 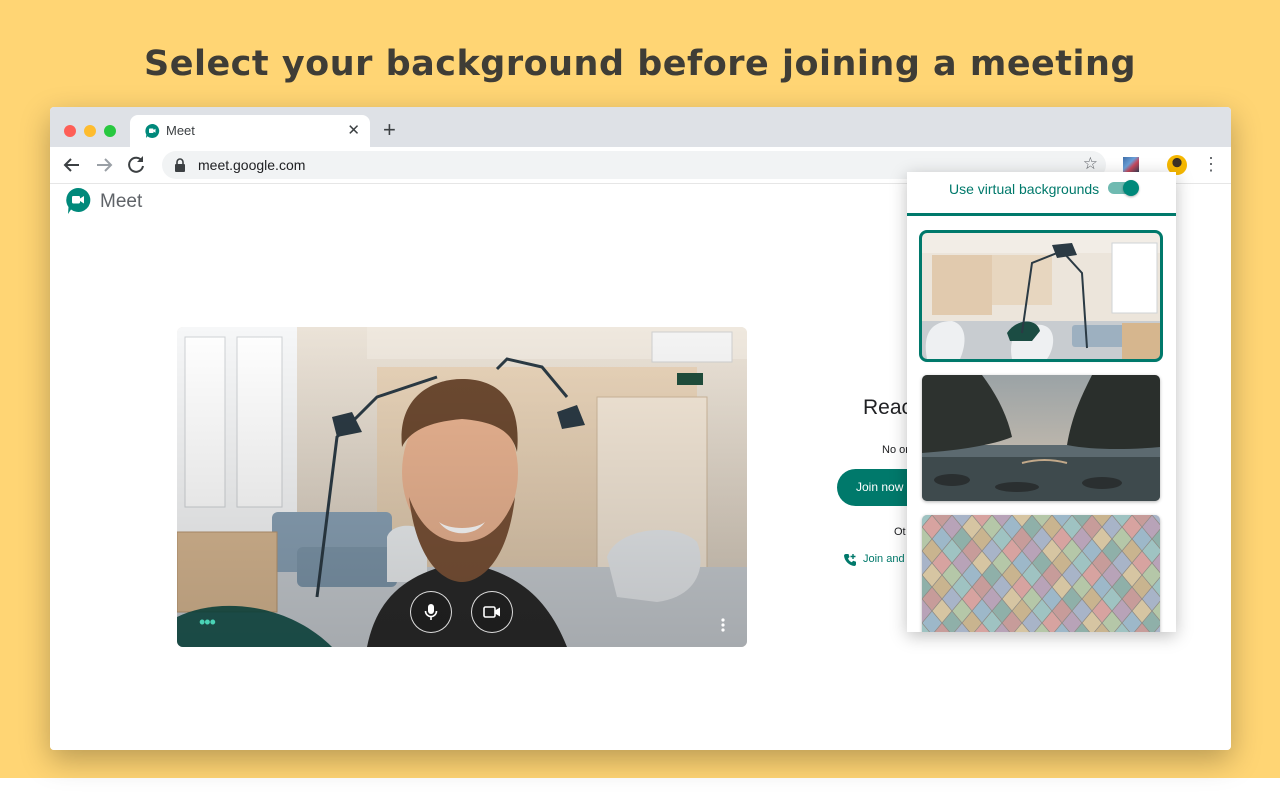 I want to click on reload-icon, so click(x=136, y=165).